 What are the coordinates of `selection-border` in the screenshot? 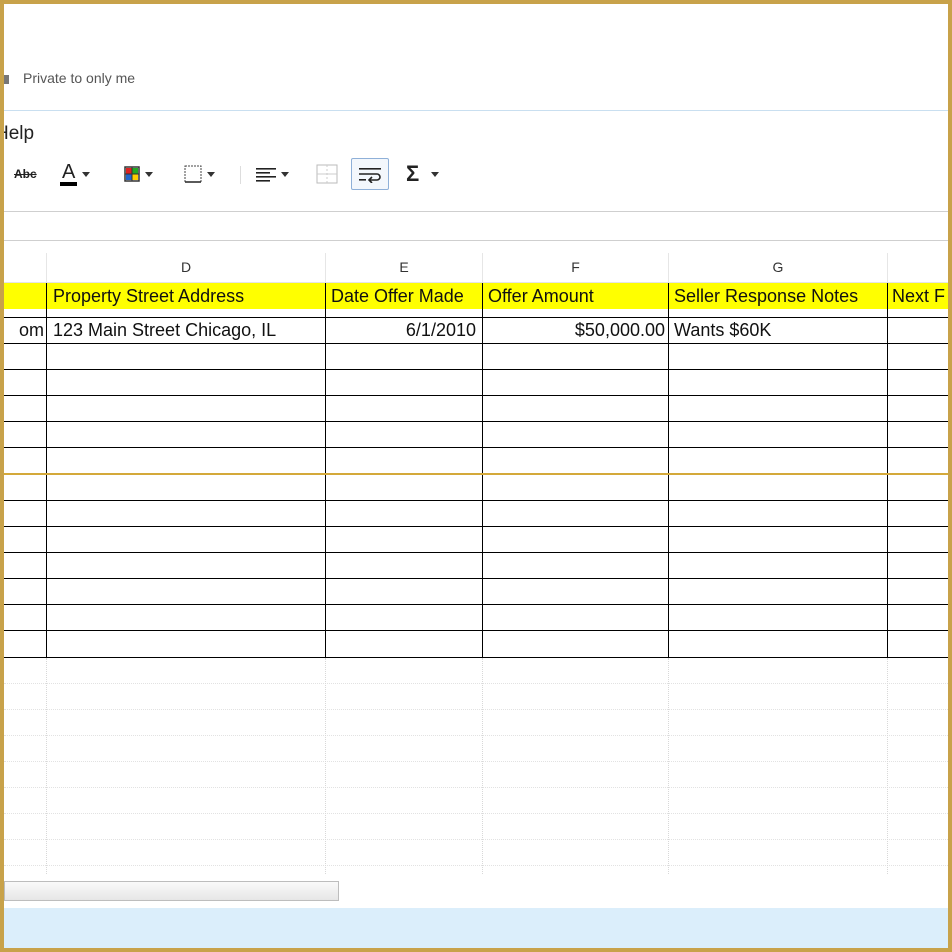 It's located at (476, 474).